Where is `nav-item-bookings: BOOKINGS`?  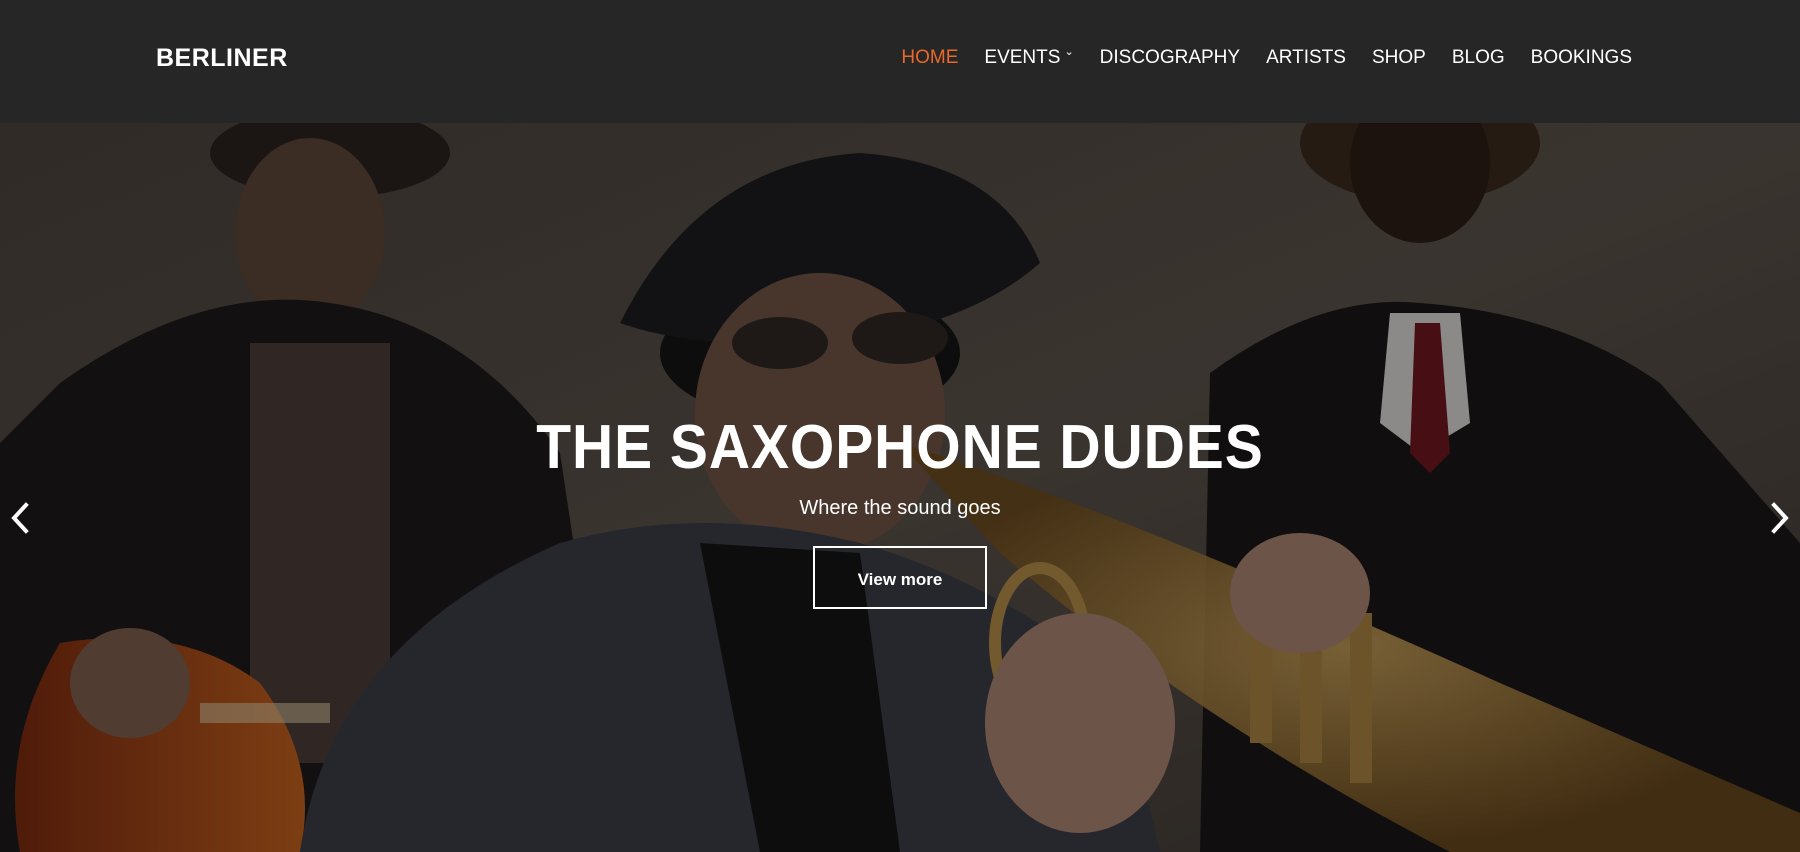
nav-item-bookings: BOOKINGS is located at coordinates (1581, 58).